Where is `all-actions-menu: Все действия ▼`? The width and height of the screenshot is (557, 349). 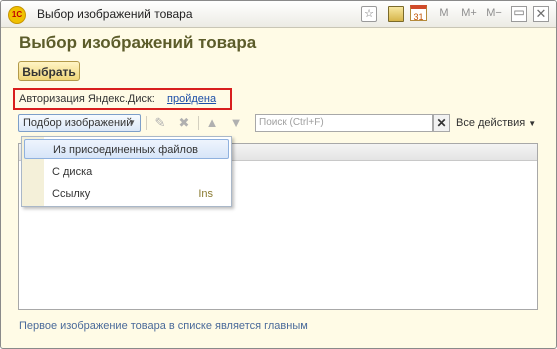
all-actions-menu: Все действия ▼ is located at coordinates (496, 123).